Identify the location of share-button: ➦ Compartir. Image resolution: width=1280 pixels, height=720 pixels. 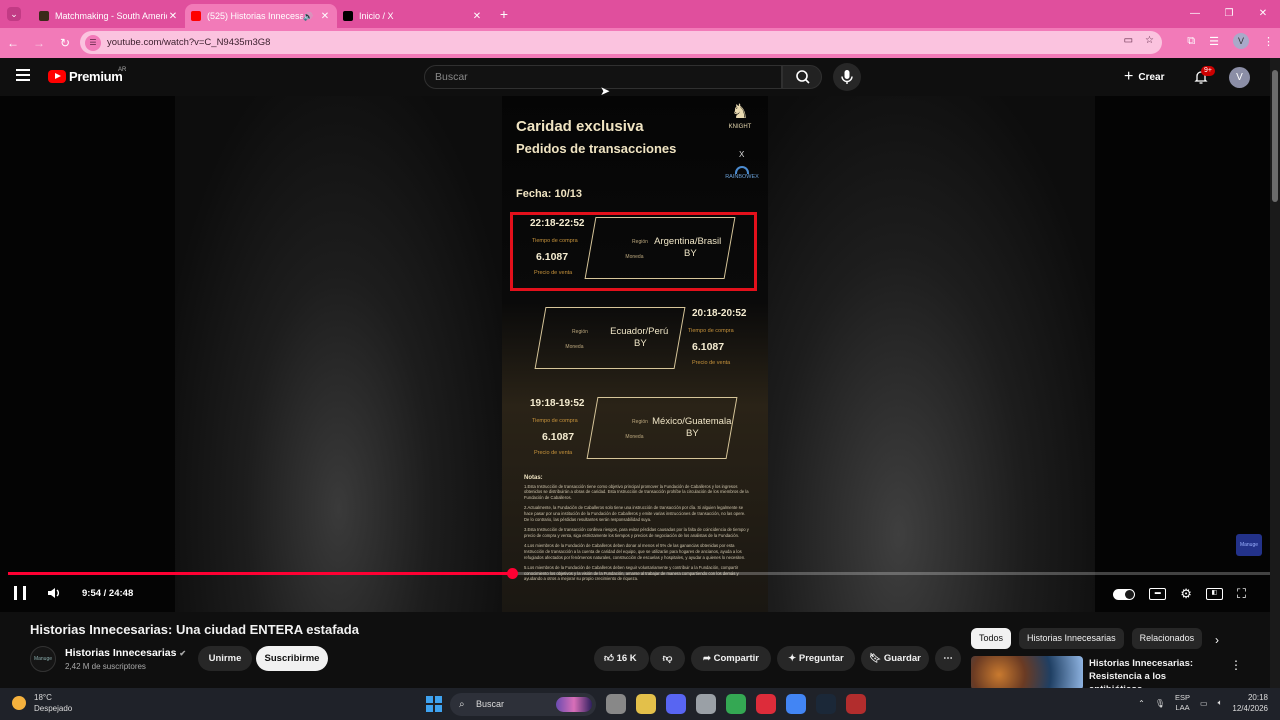
(731, 658).